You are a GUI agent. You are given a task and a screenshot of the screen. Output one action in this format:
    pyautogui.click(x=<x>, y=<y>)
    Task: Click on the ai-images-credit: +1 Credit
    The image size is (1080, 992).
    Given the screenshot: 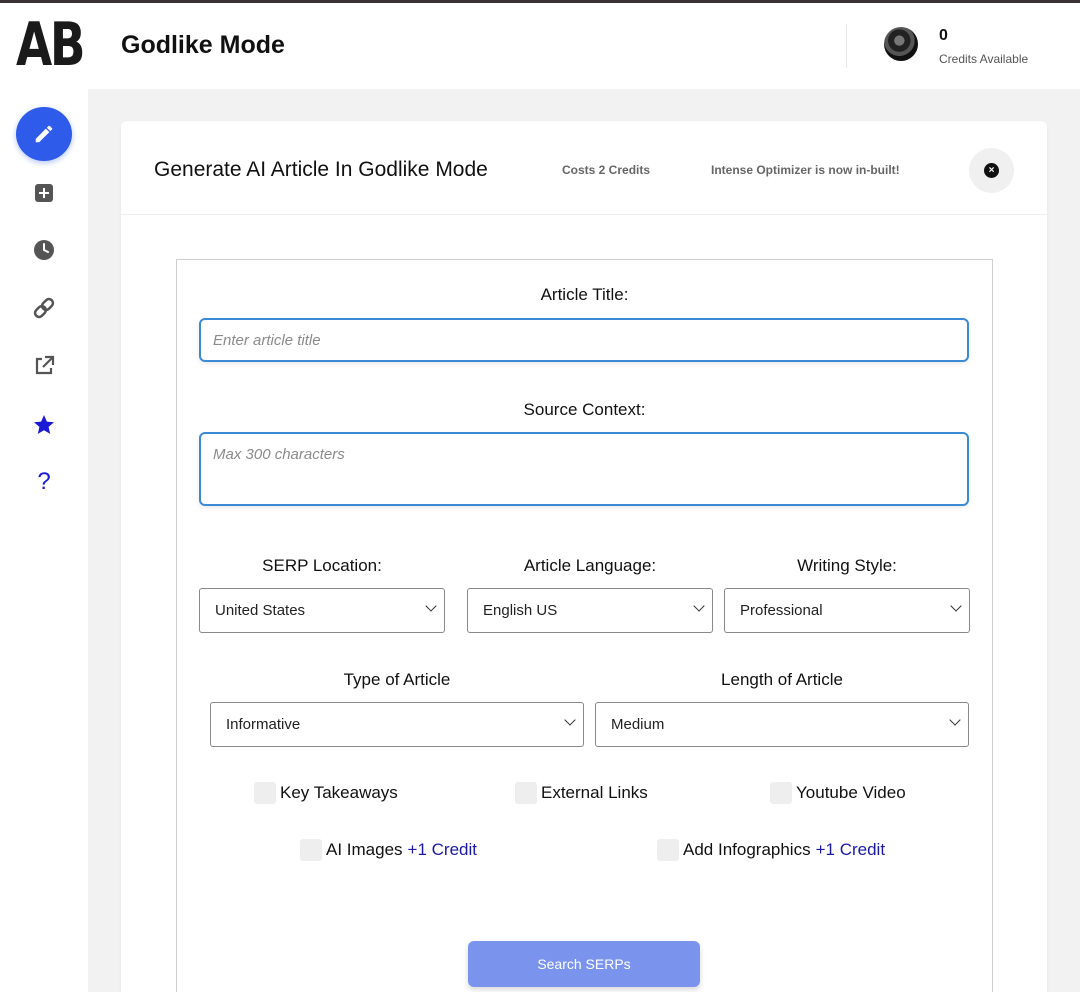 What is the action you would take?
    pyautogui.click(x=442, y=849)
    